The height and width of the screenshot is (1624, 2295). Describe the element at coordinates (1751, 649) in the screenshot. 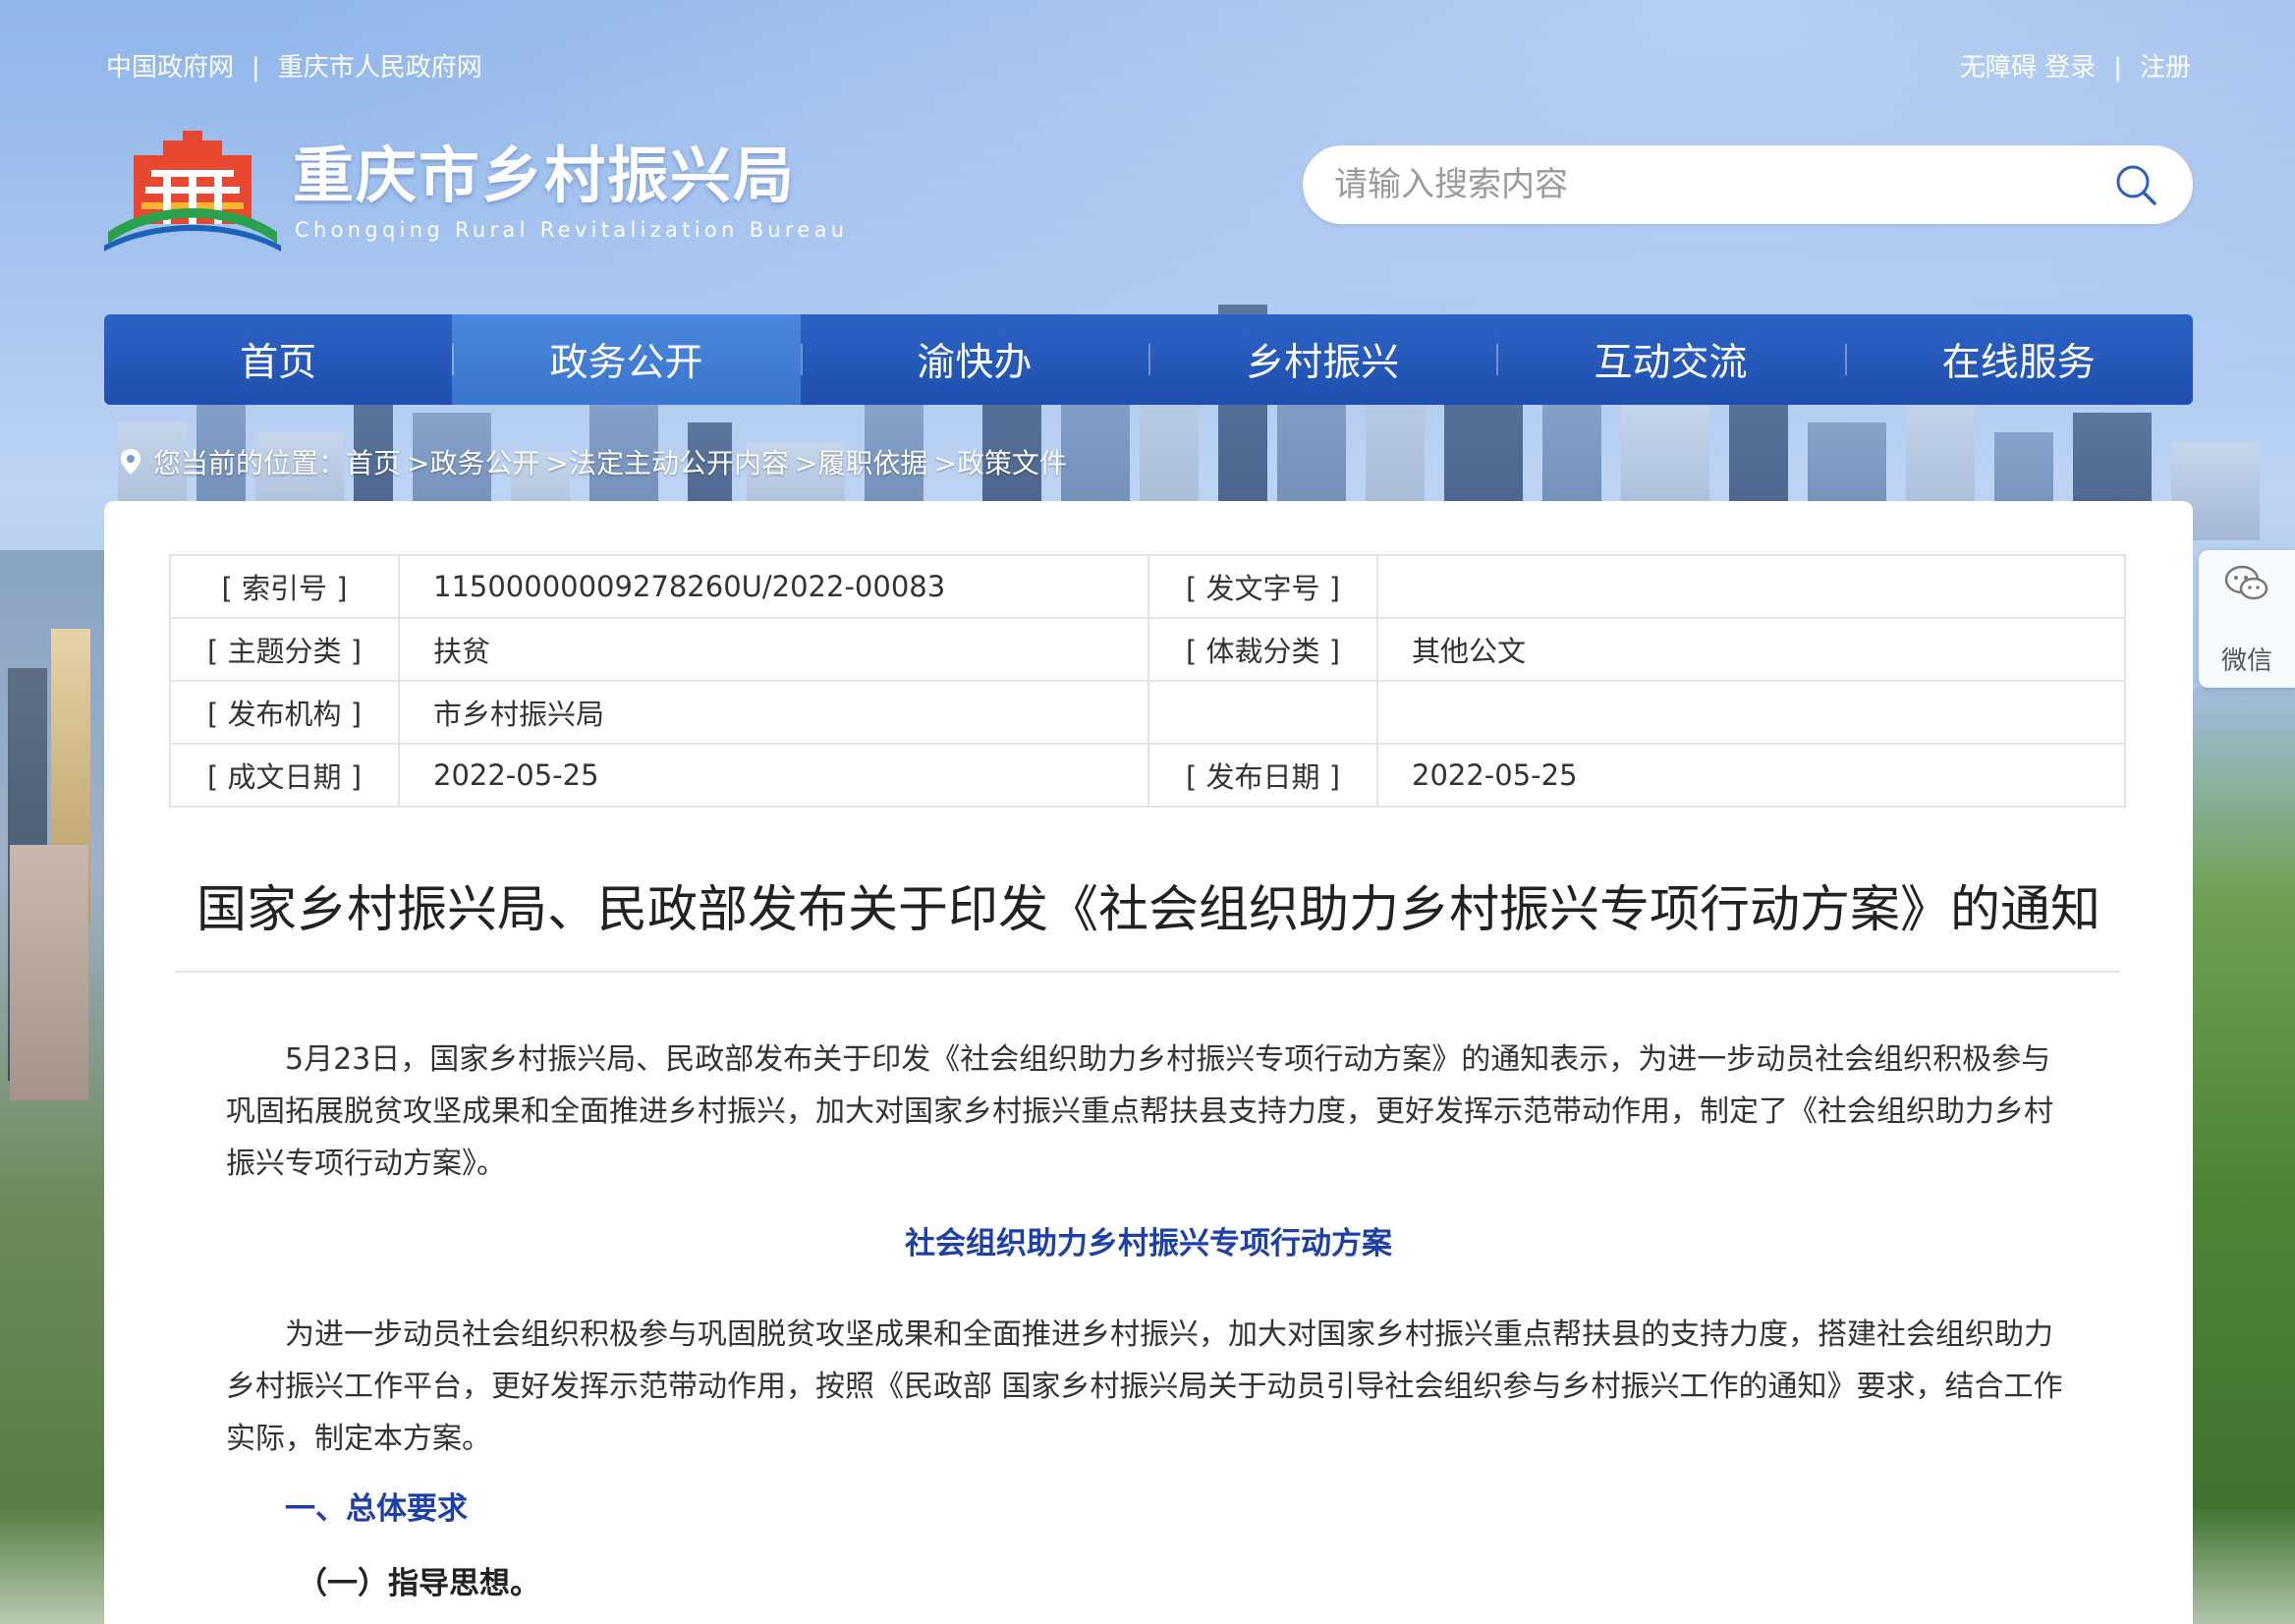

I see `genre-value: 其他公文` at that location.